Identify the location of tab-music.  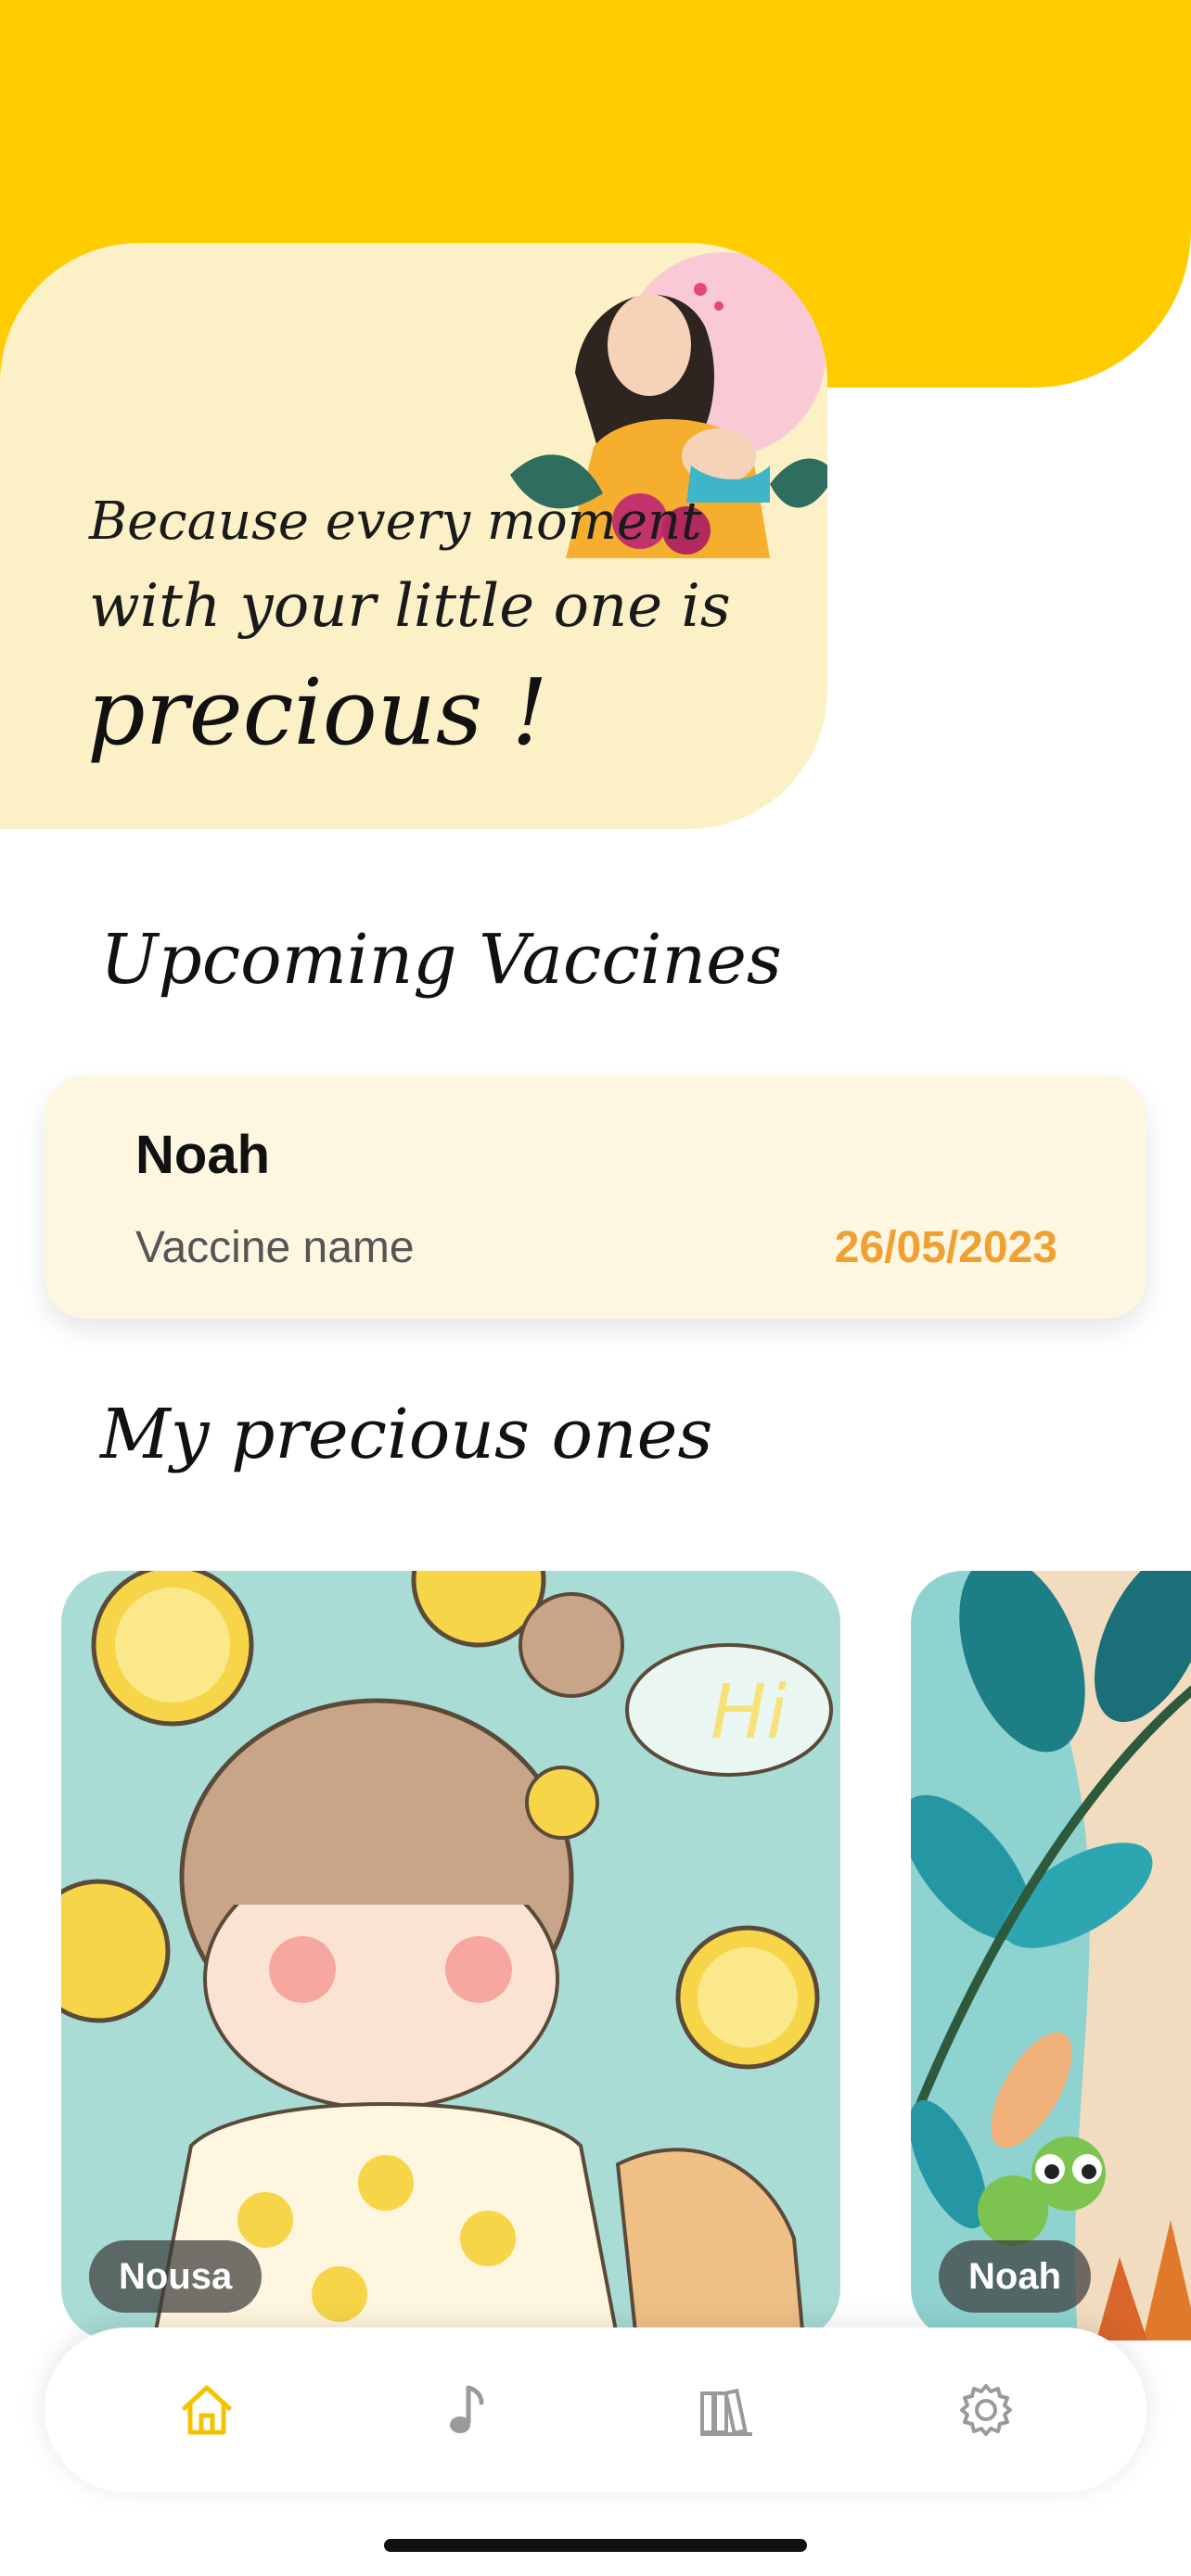
(466, 2410).